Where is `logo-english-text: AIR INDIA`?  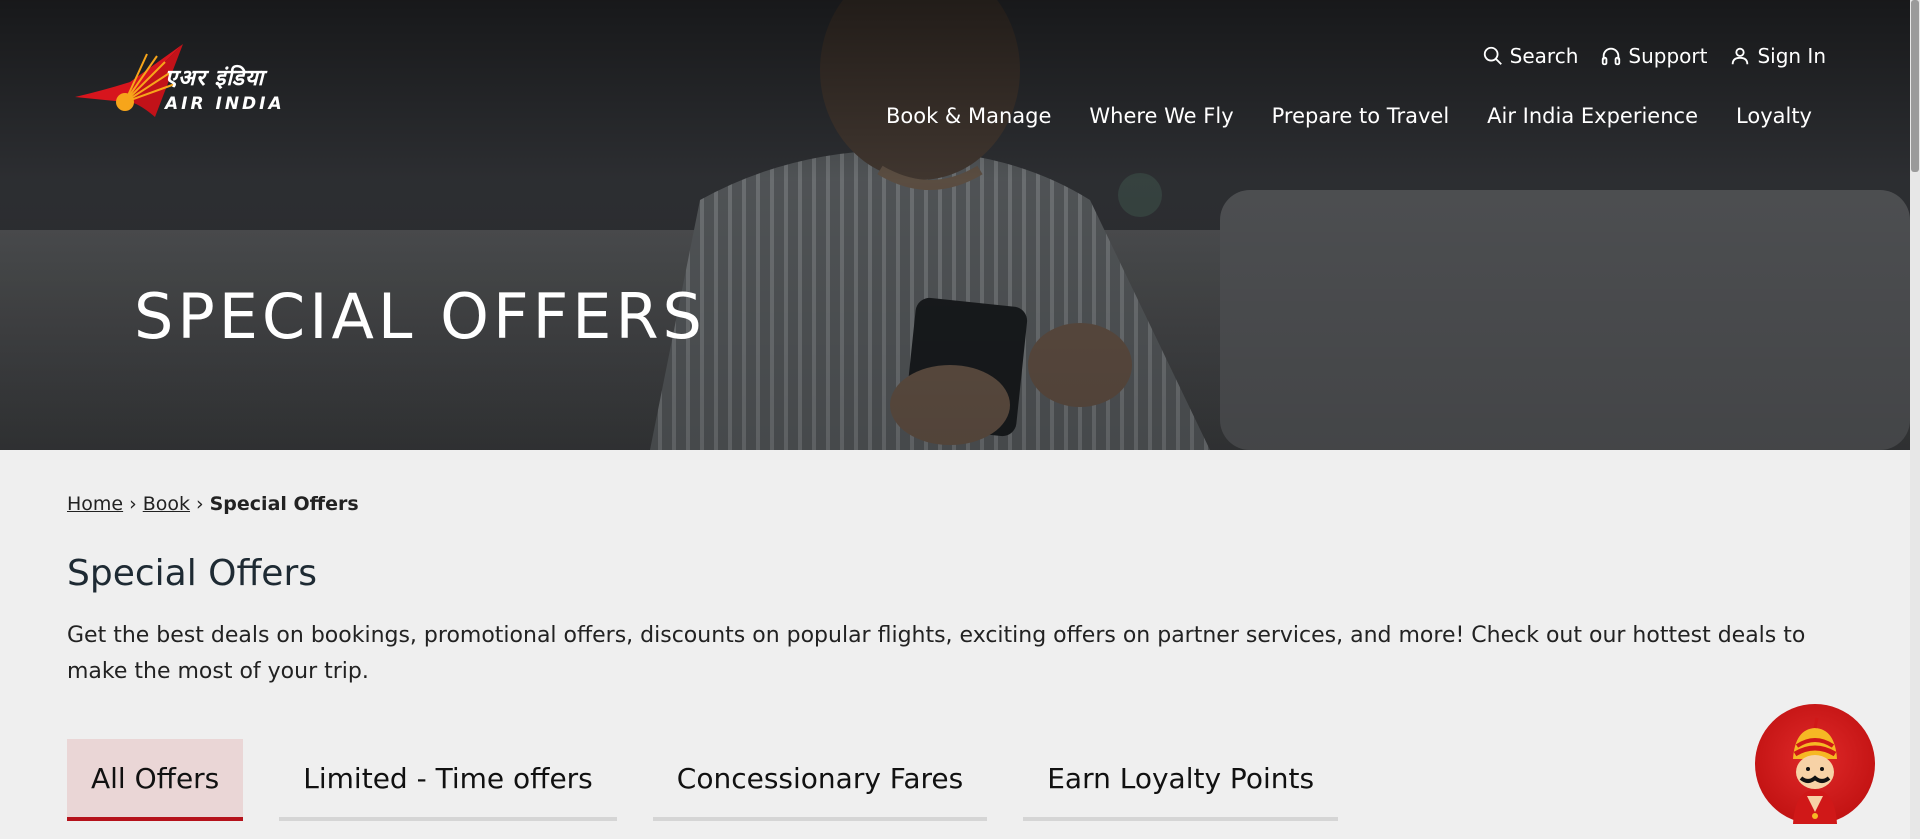 logo-english-text: AIR INDIA is located at coordinates (225, 104).